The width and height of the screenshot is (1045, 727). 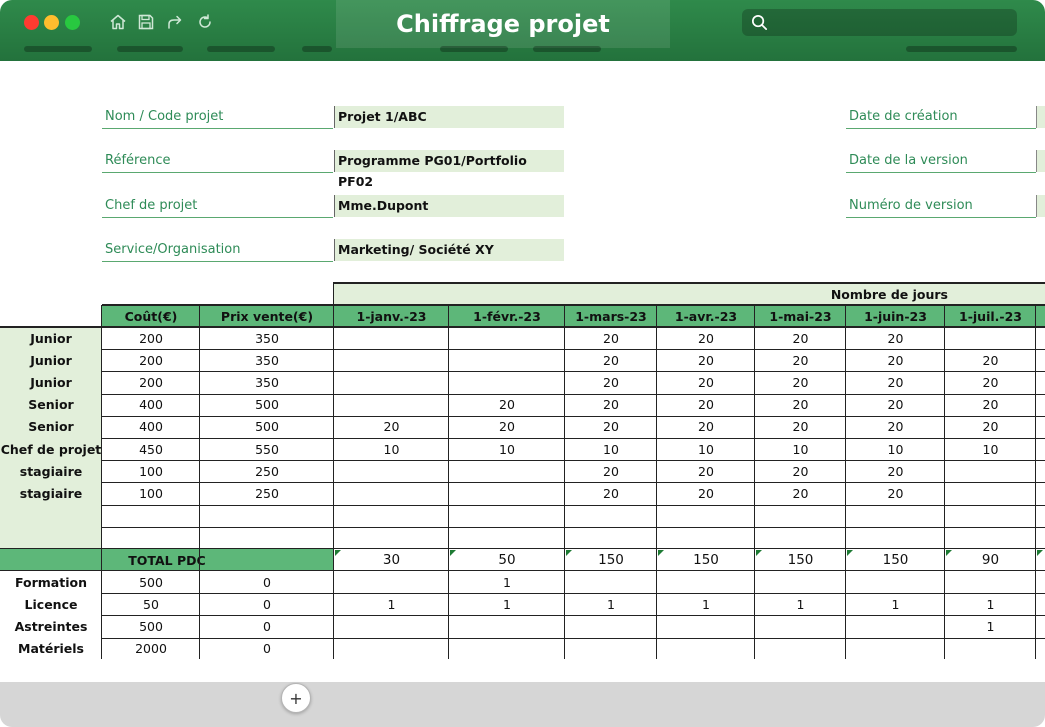 What do you see at coordinates (146, 22) in the screenshot?
I see `save-icon` at bounding box center [146, 22].